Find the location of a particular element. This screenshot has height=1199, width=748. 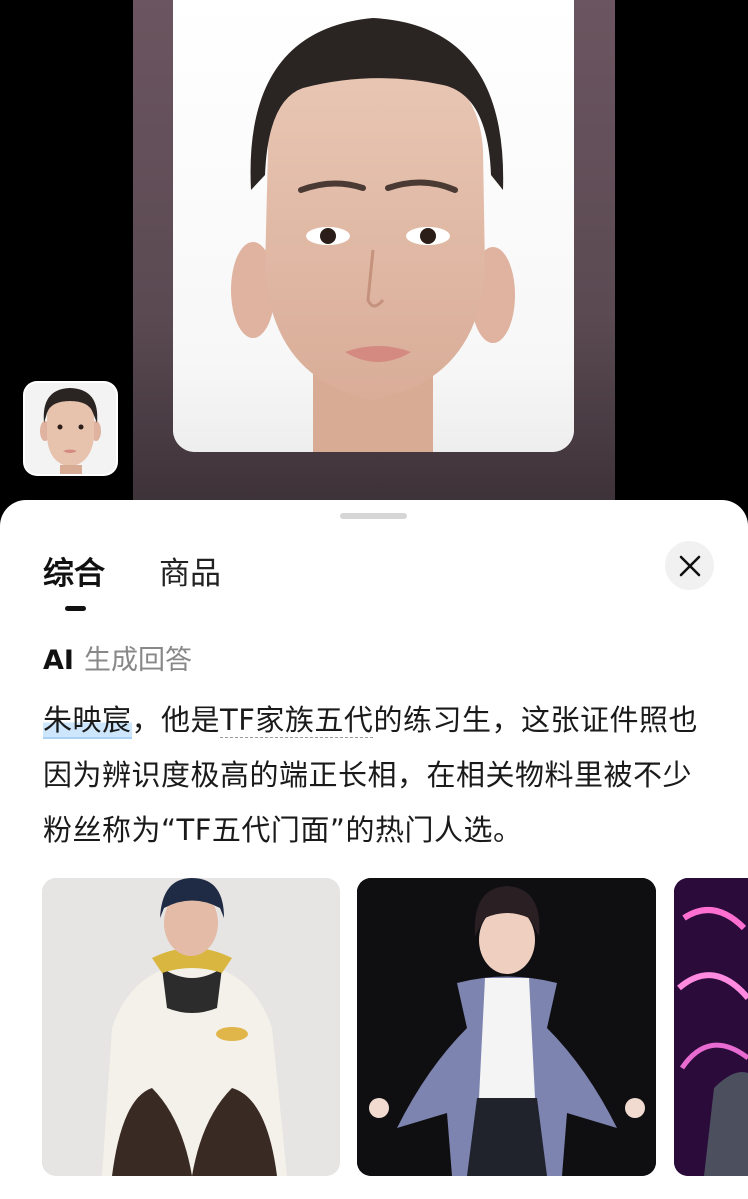

drag-handle is located at coordinates (373, 516).